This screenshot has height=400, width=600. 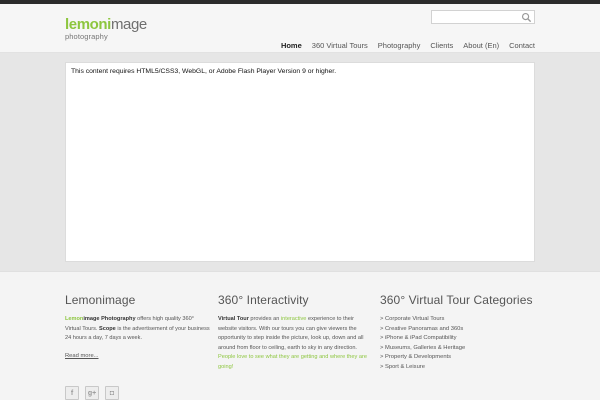 I want to click on nav-clients: Clients, so click(x=441, y=45).